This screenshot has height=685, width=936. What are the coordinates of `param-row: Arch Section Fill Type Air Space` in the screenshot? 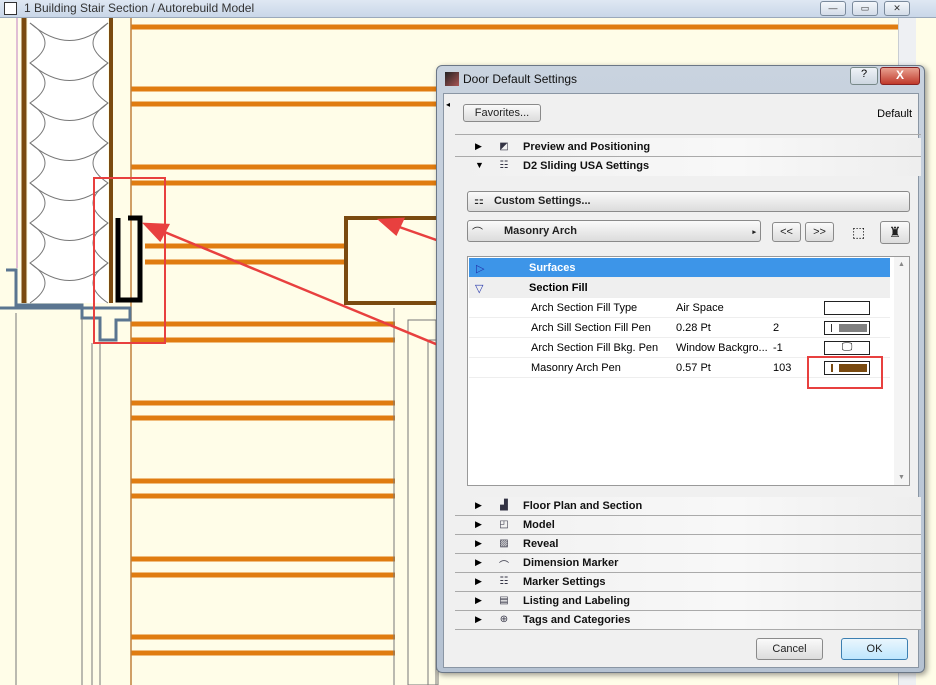 It's located at (679, 308).